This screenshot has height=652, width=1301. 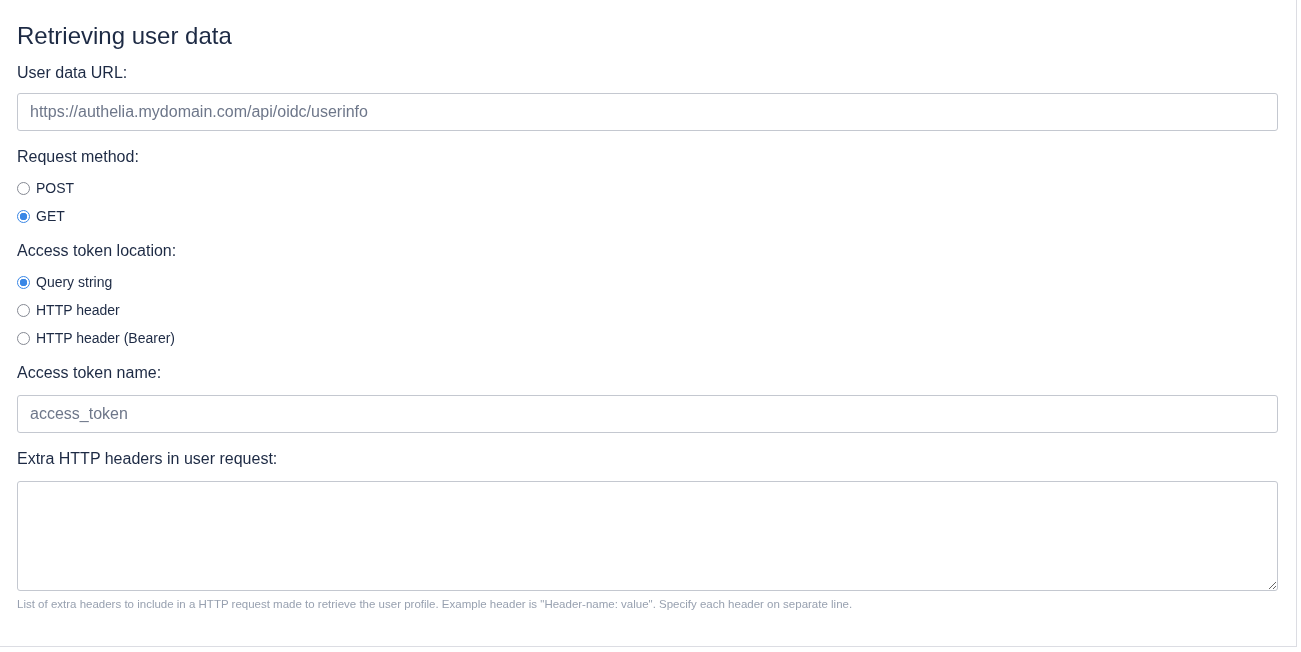 I want to click on field-label: Request method:, so click(x=78, y=157).